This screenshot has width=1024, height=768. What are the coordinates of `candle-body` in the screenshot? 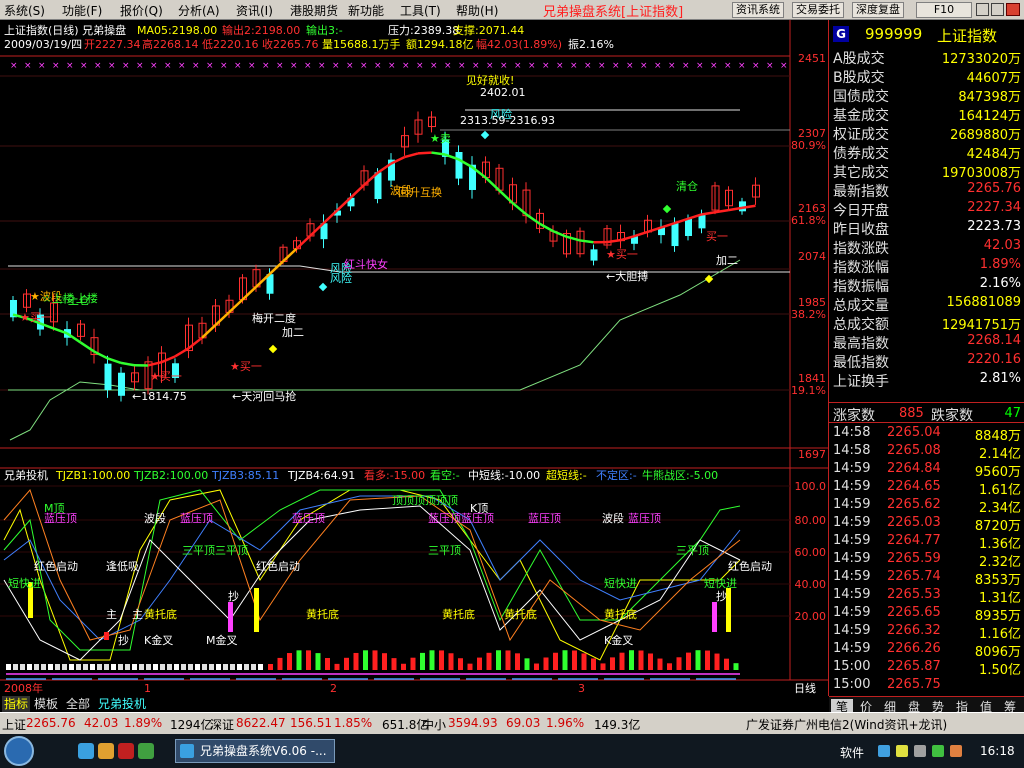 It's located at (675, 235).